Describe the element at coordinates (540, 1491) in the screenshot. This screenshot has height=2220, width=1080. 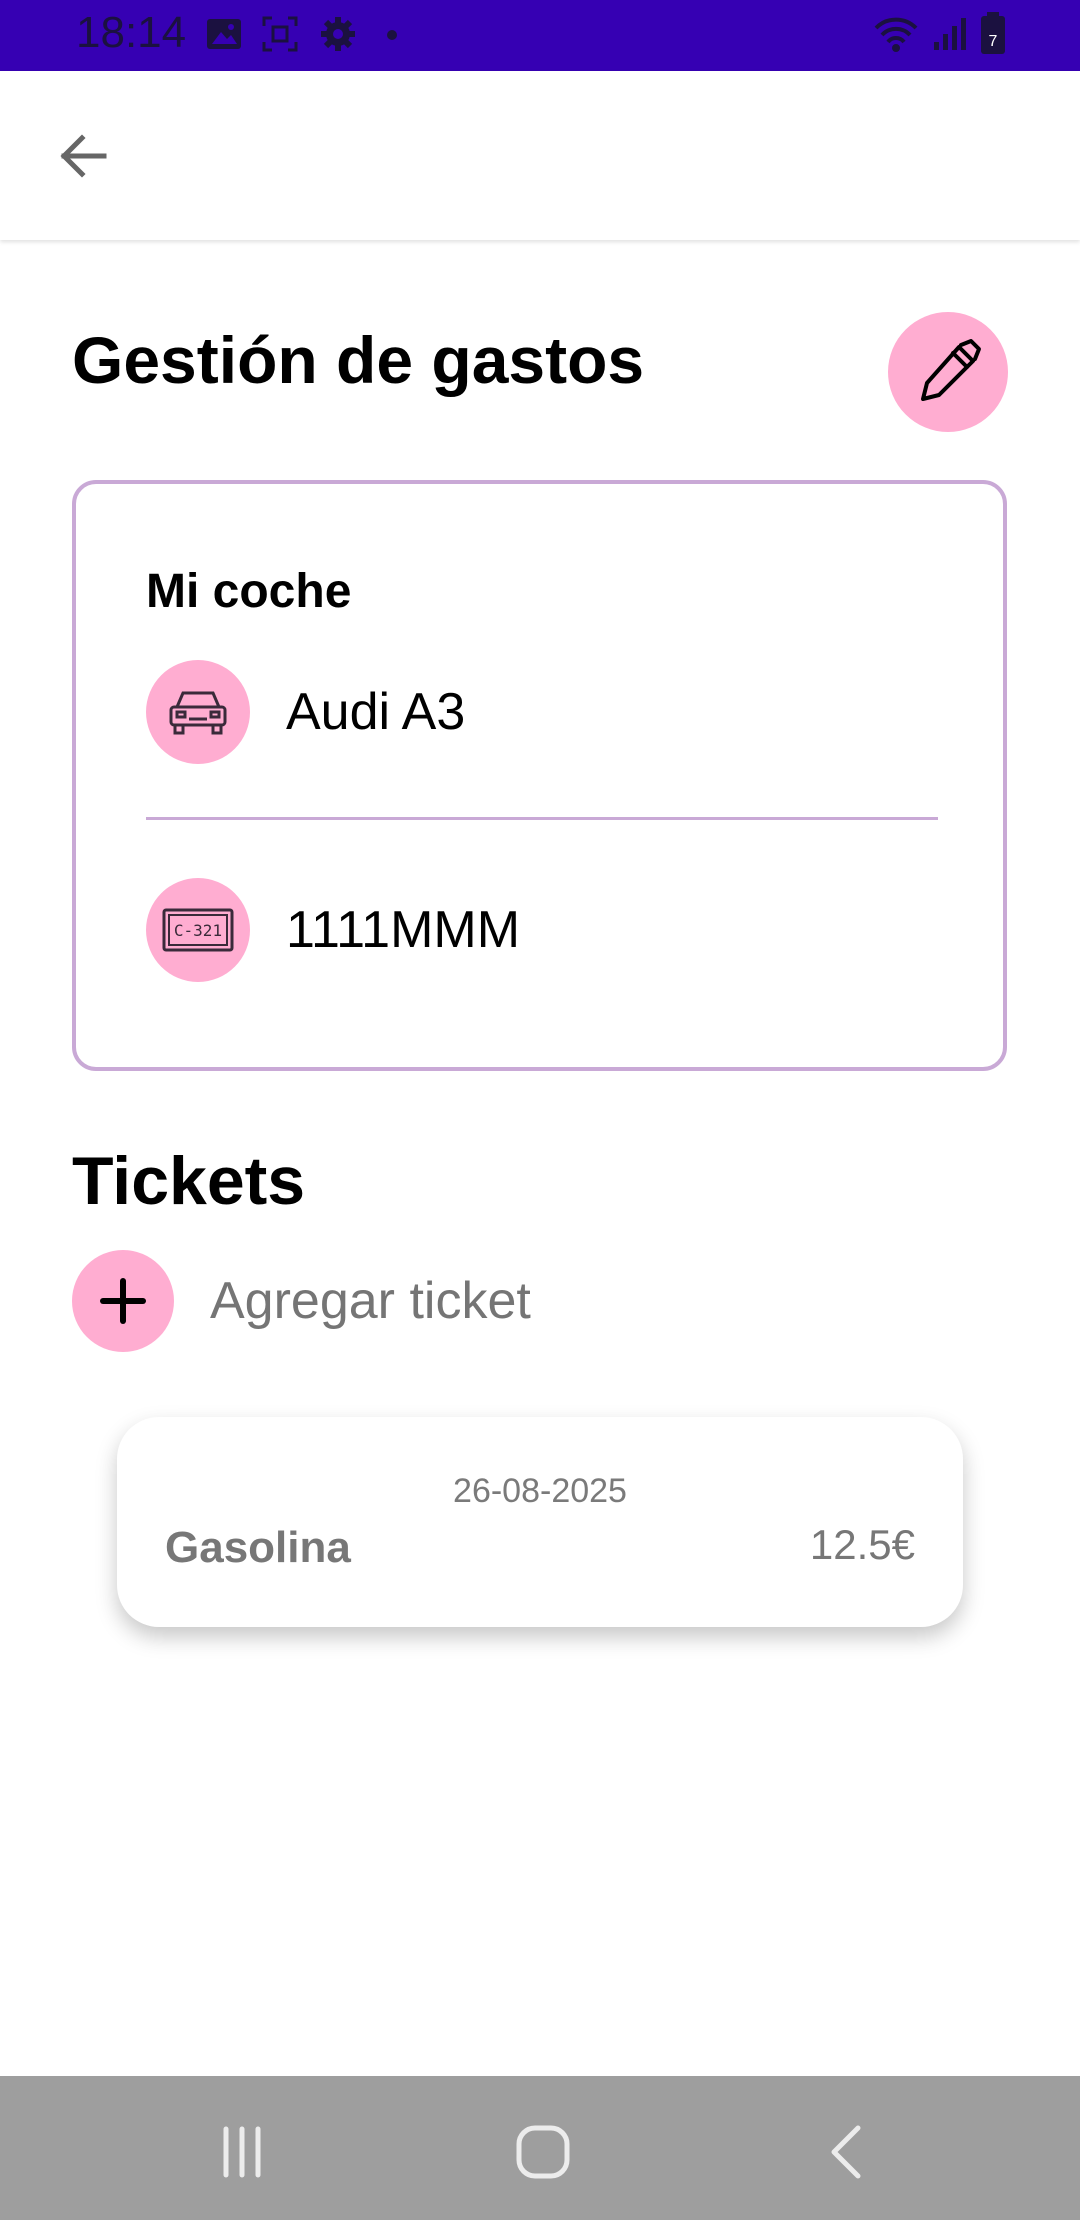
I see `ticket-date: 26-08-2025` at that location.